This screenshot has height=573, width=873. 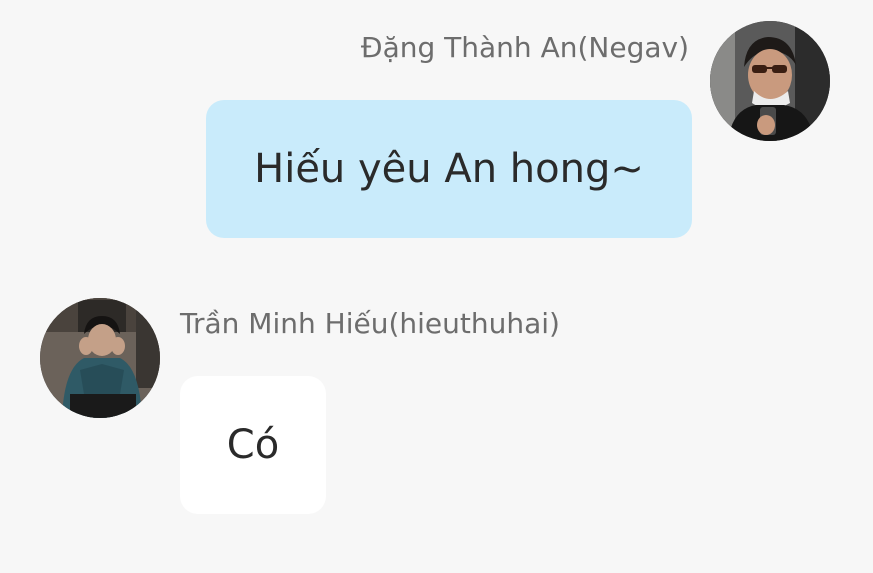 What do you see at coordinates (253, 445) in the screenshot?
I see `message-bubble: Có` at bounding box center [253, 445].